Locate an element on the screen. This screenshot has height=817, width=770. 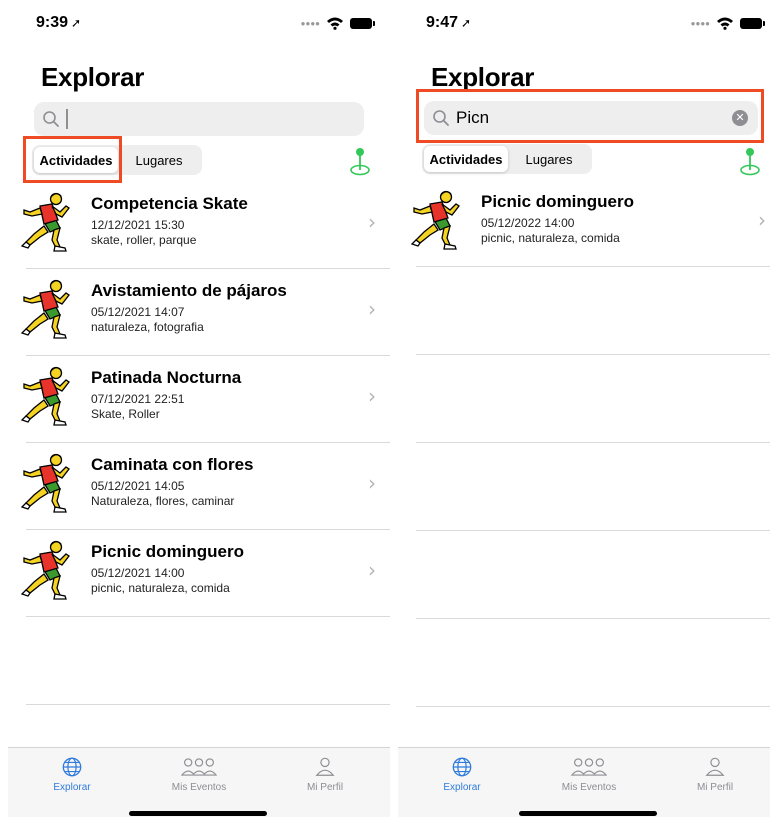
item-date: 05/12/2021 14:07 is located at coordinates (138, 312).